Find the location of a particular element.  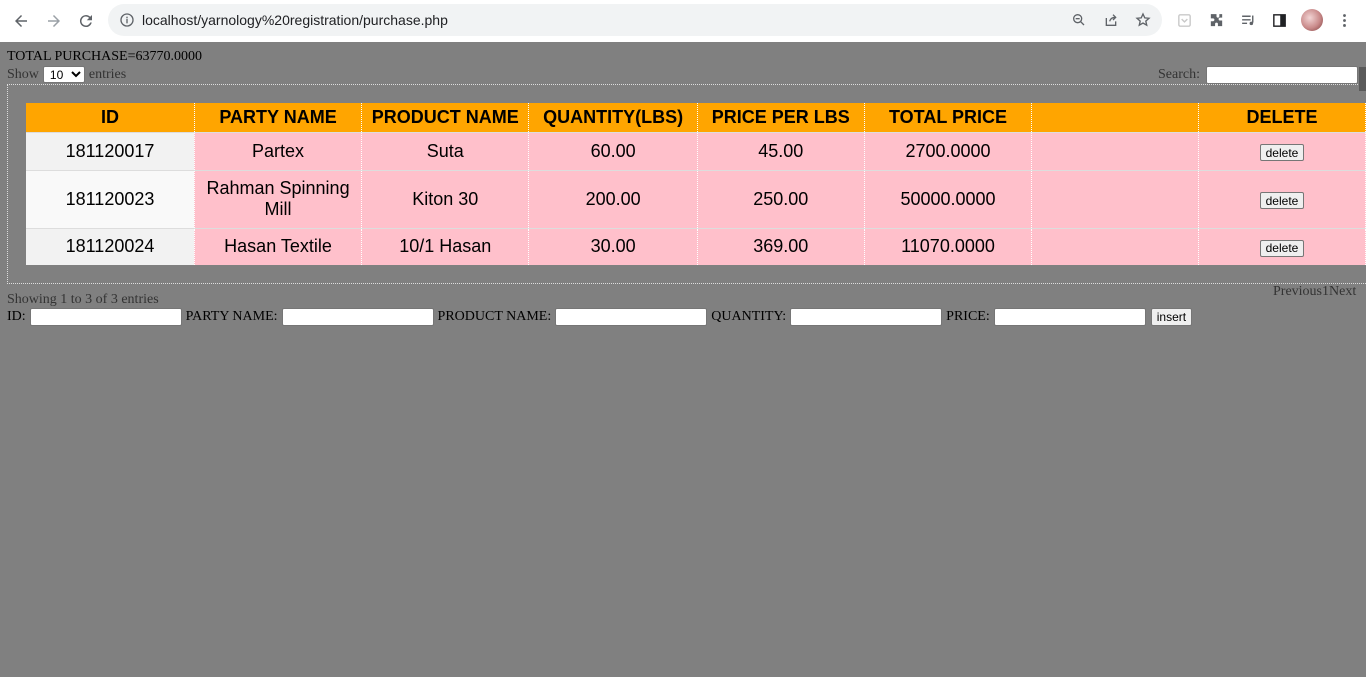

share-icon is located at coordinates (1111, 20).